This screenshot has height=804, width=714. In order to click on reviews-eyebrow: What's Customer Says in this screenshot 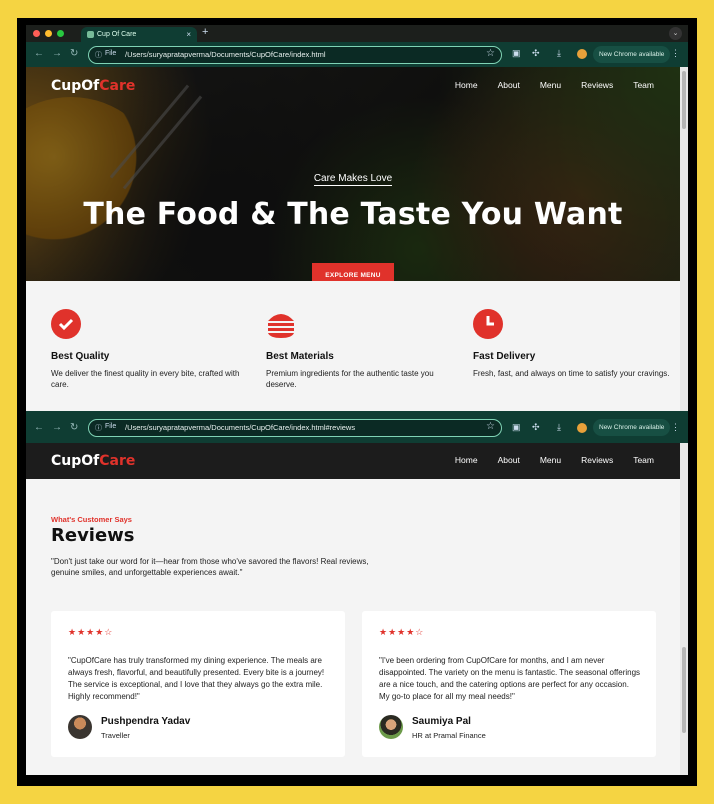, I will do `click(91, 519)`.